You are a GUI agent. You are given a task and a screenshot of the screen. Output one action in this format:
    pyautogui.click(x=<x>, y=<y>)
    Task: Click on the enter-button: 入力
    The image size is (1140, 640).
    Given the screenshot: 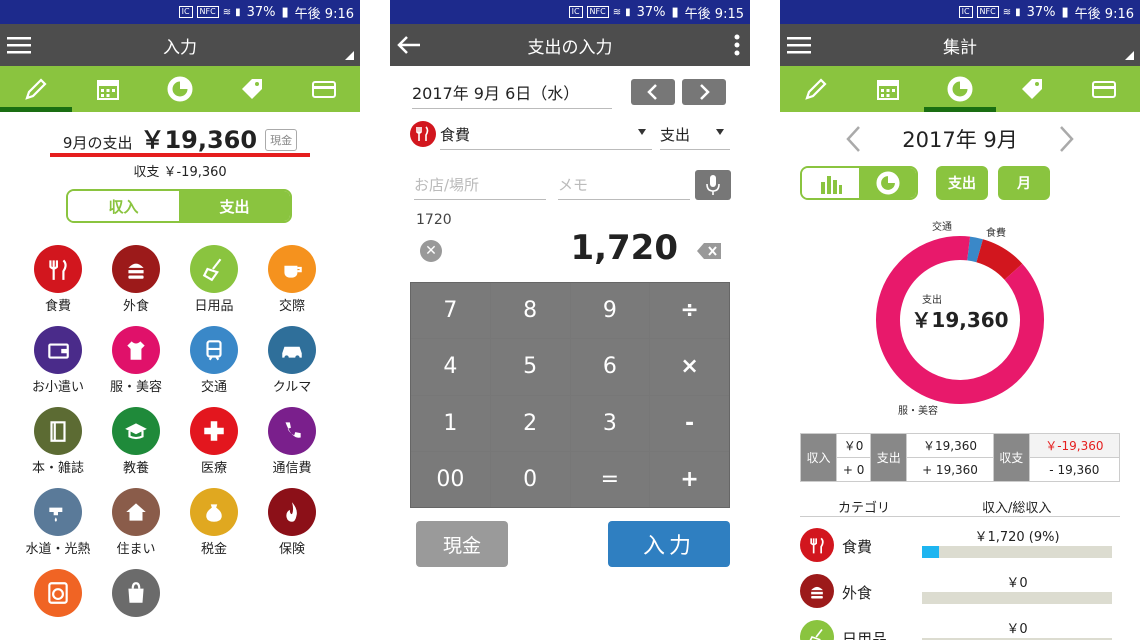 What is the action you would take?
    pyautogui.click(x=669, y=544)
    